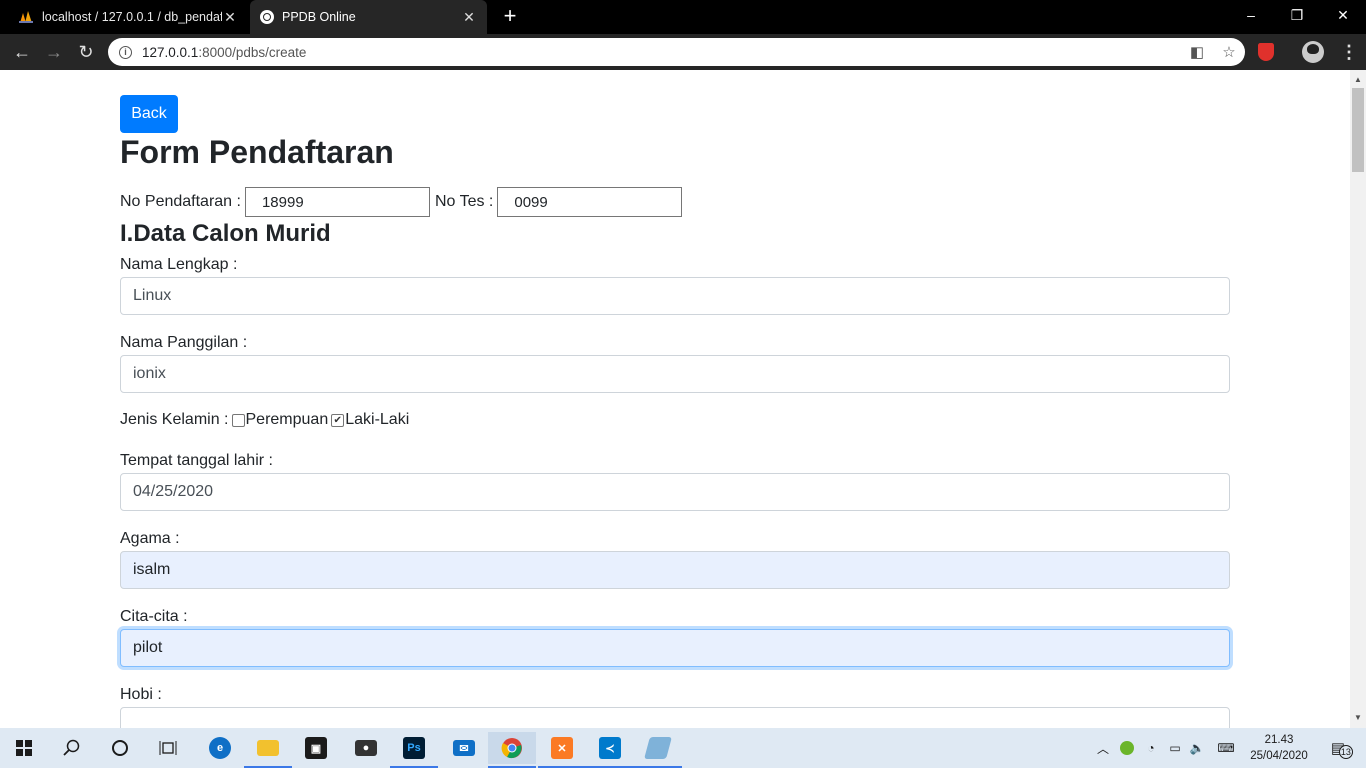  I want to click on no-pendaftaran-label: No Pendaftaran :, so click(180, 201).